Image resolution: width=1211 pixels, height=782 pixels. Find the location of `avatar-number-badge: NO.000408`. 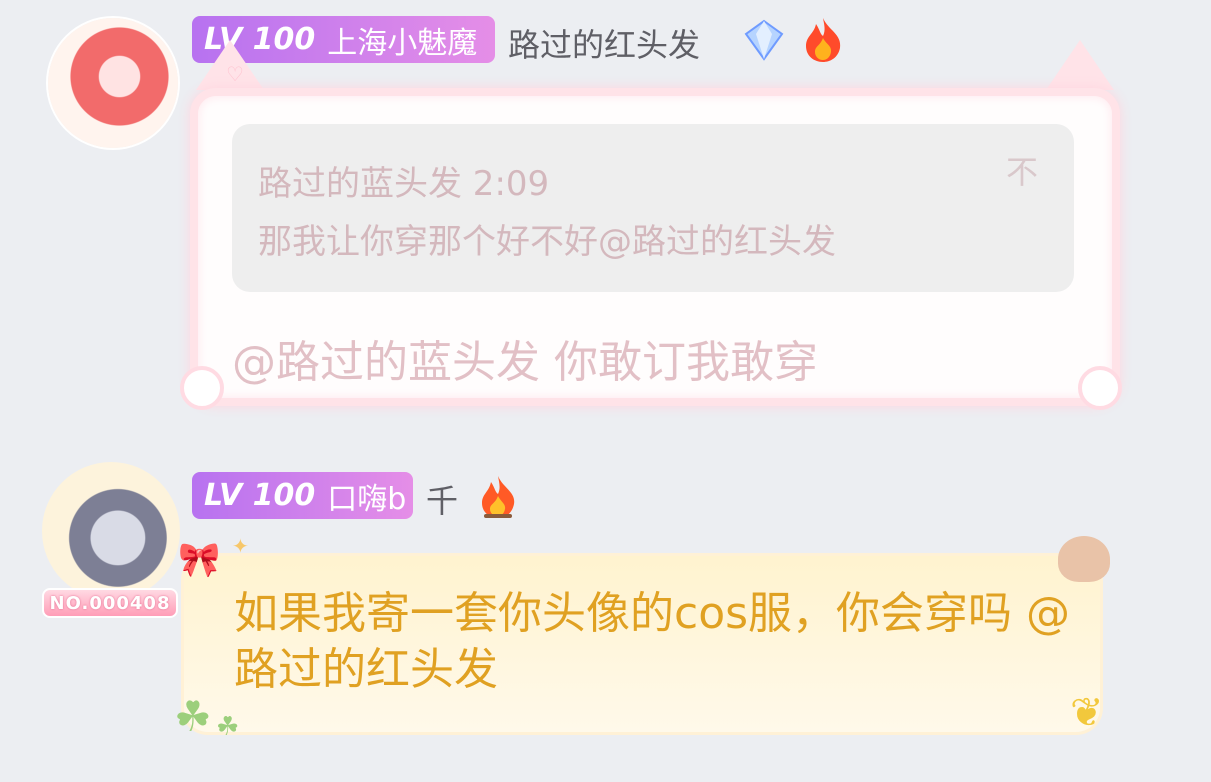

avatar-number-badge: NO.000408 is located at coordinates (110, 603).